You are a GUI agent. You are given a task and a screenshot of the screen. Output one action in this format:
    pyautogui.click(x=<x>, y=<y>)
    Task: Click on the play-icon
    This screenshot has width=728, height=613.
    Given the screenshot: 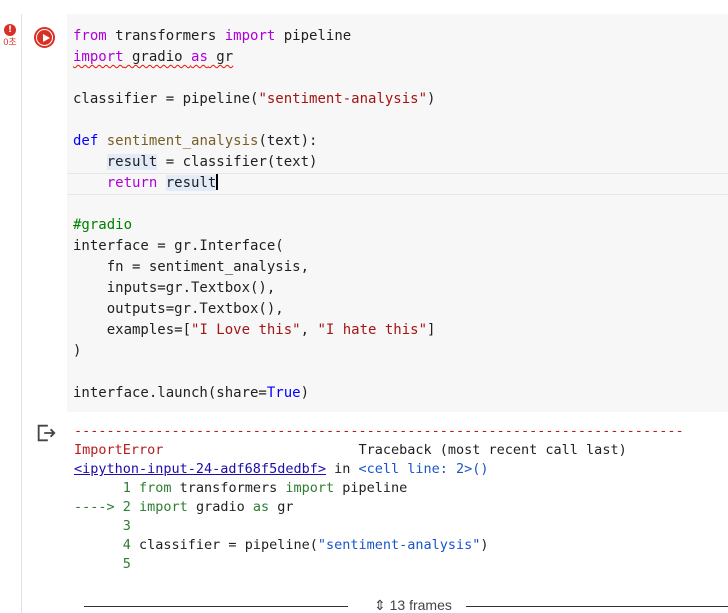 What is the action you would take?
    pyautogui.click(x=44, y=37)
    